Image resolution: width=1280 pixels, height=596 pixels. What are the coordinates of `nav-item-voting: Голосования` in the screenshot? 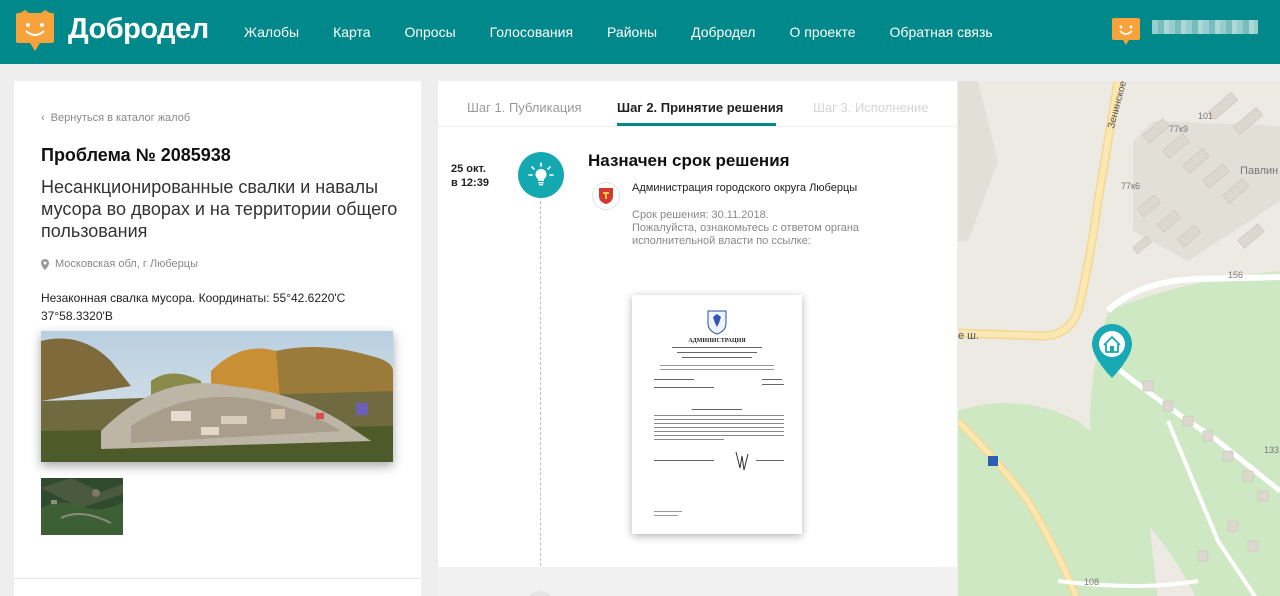 It's located at (531, 32).